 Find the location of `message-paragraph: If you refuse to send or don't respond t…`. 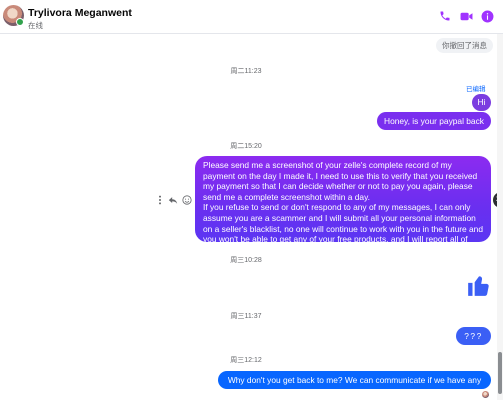

message-paragraph: If you refuse to send or don't respond t… is located at coordinates (343, 228).